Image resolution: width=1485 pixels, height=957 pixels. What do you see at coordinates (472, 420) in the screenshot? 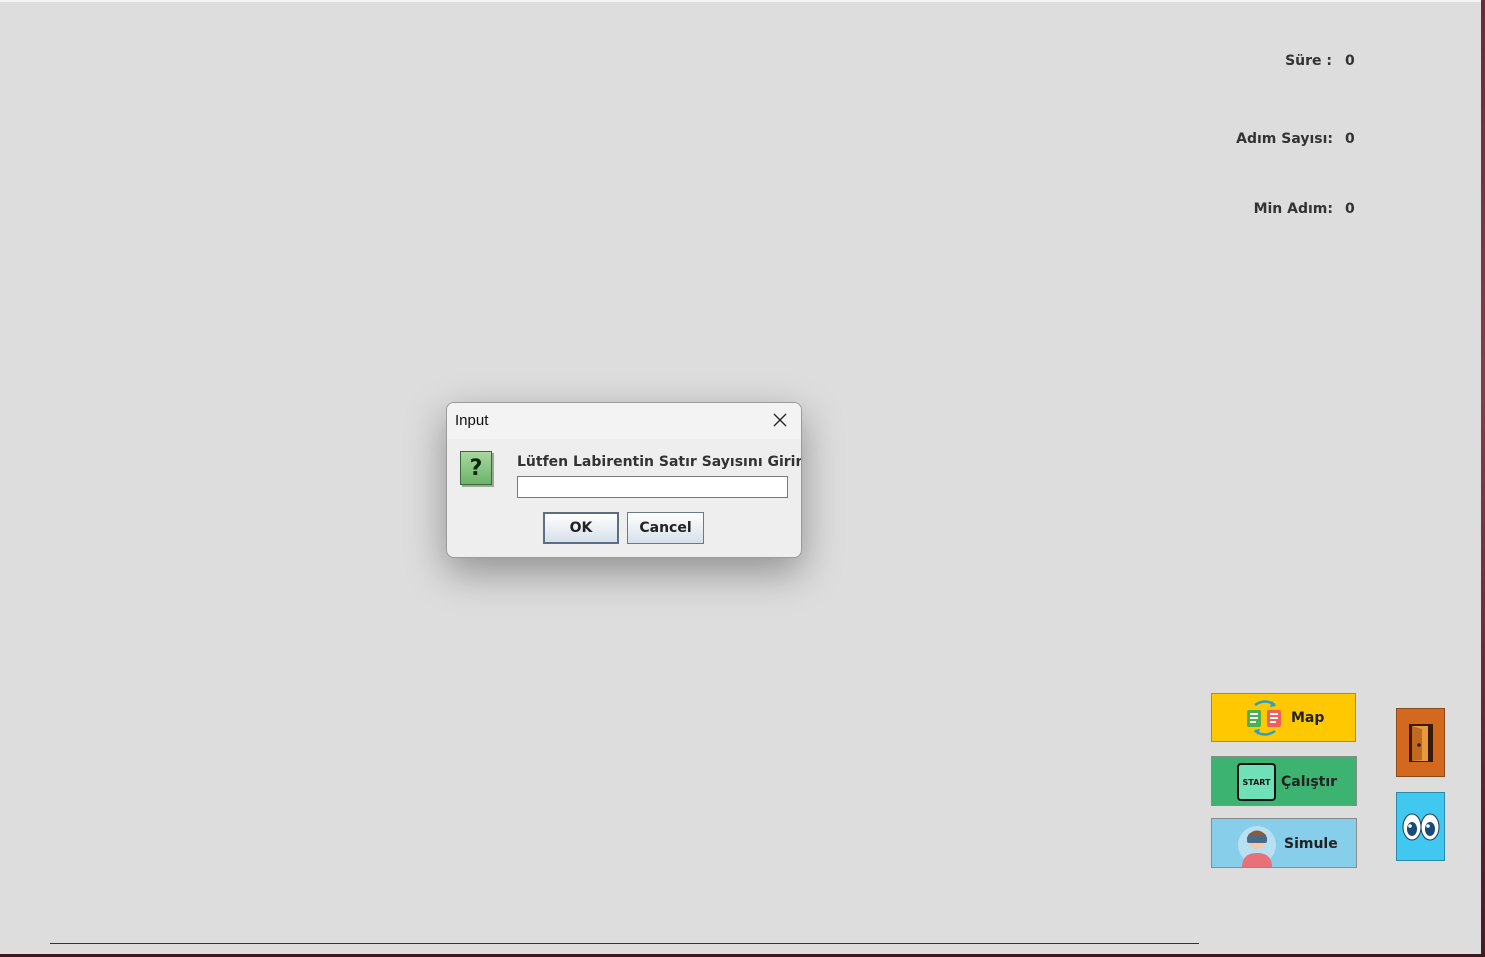
I see `dialog-title: Input` at bounding box center [472, 420].